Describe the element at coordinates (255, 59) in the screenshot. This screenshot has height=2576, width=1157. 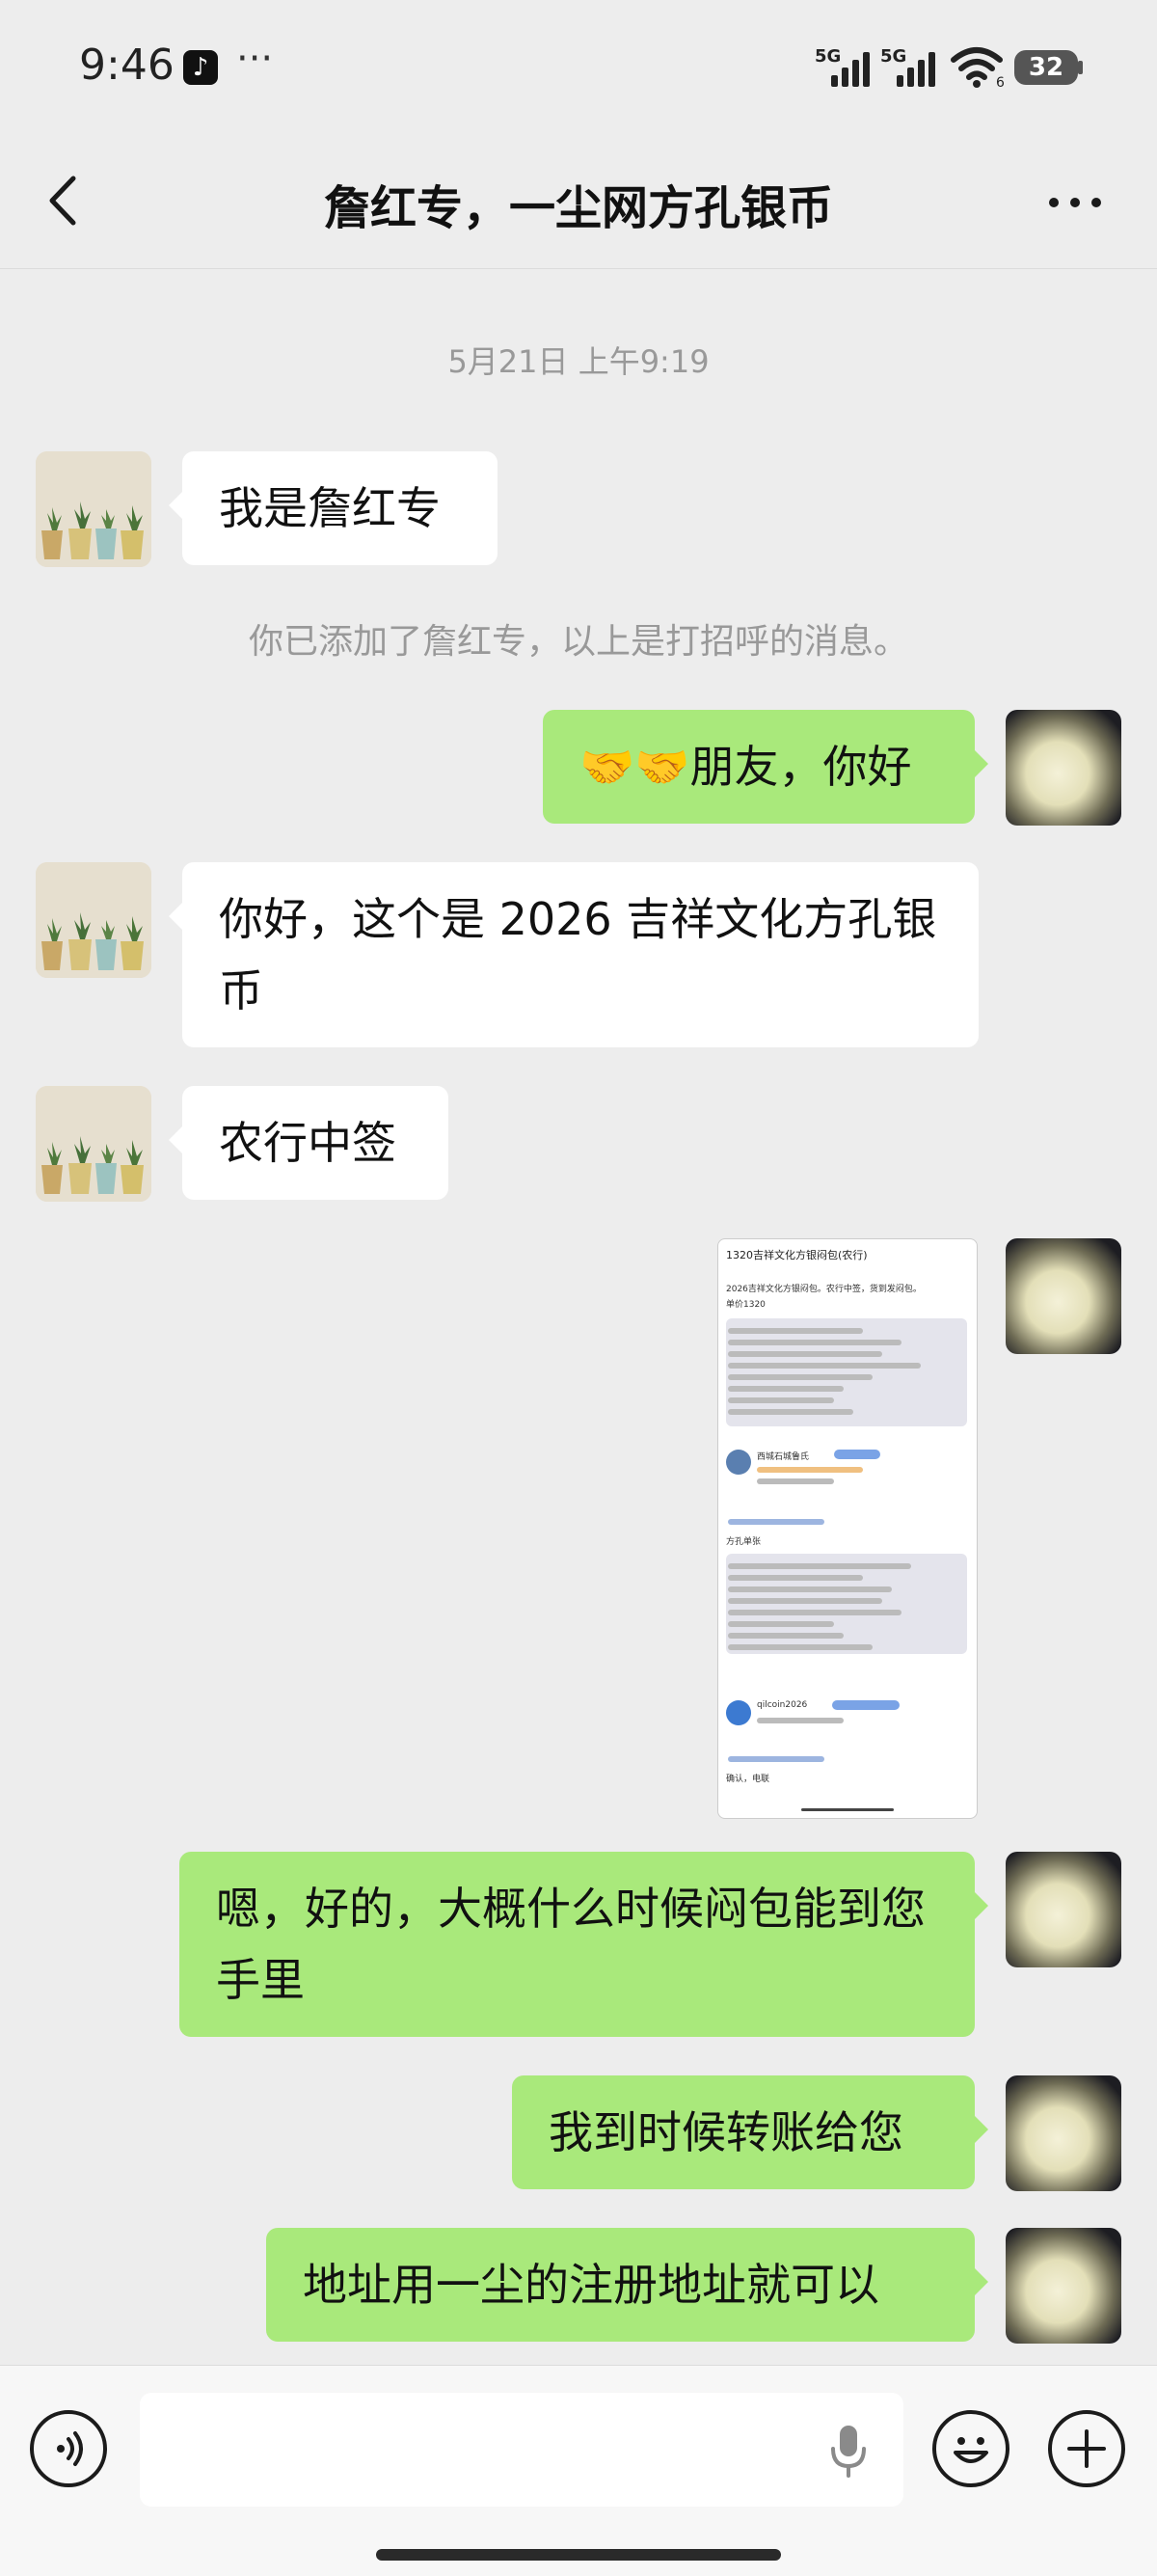
I see `status-more-icon: ···` at that location.